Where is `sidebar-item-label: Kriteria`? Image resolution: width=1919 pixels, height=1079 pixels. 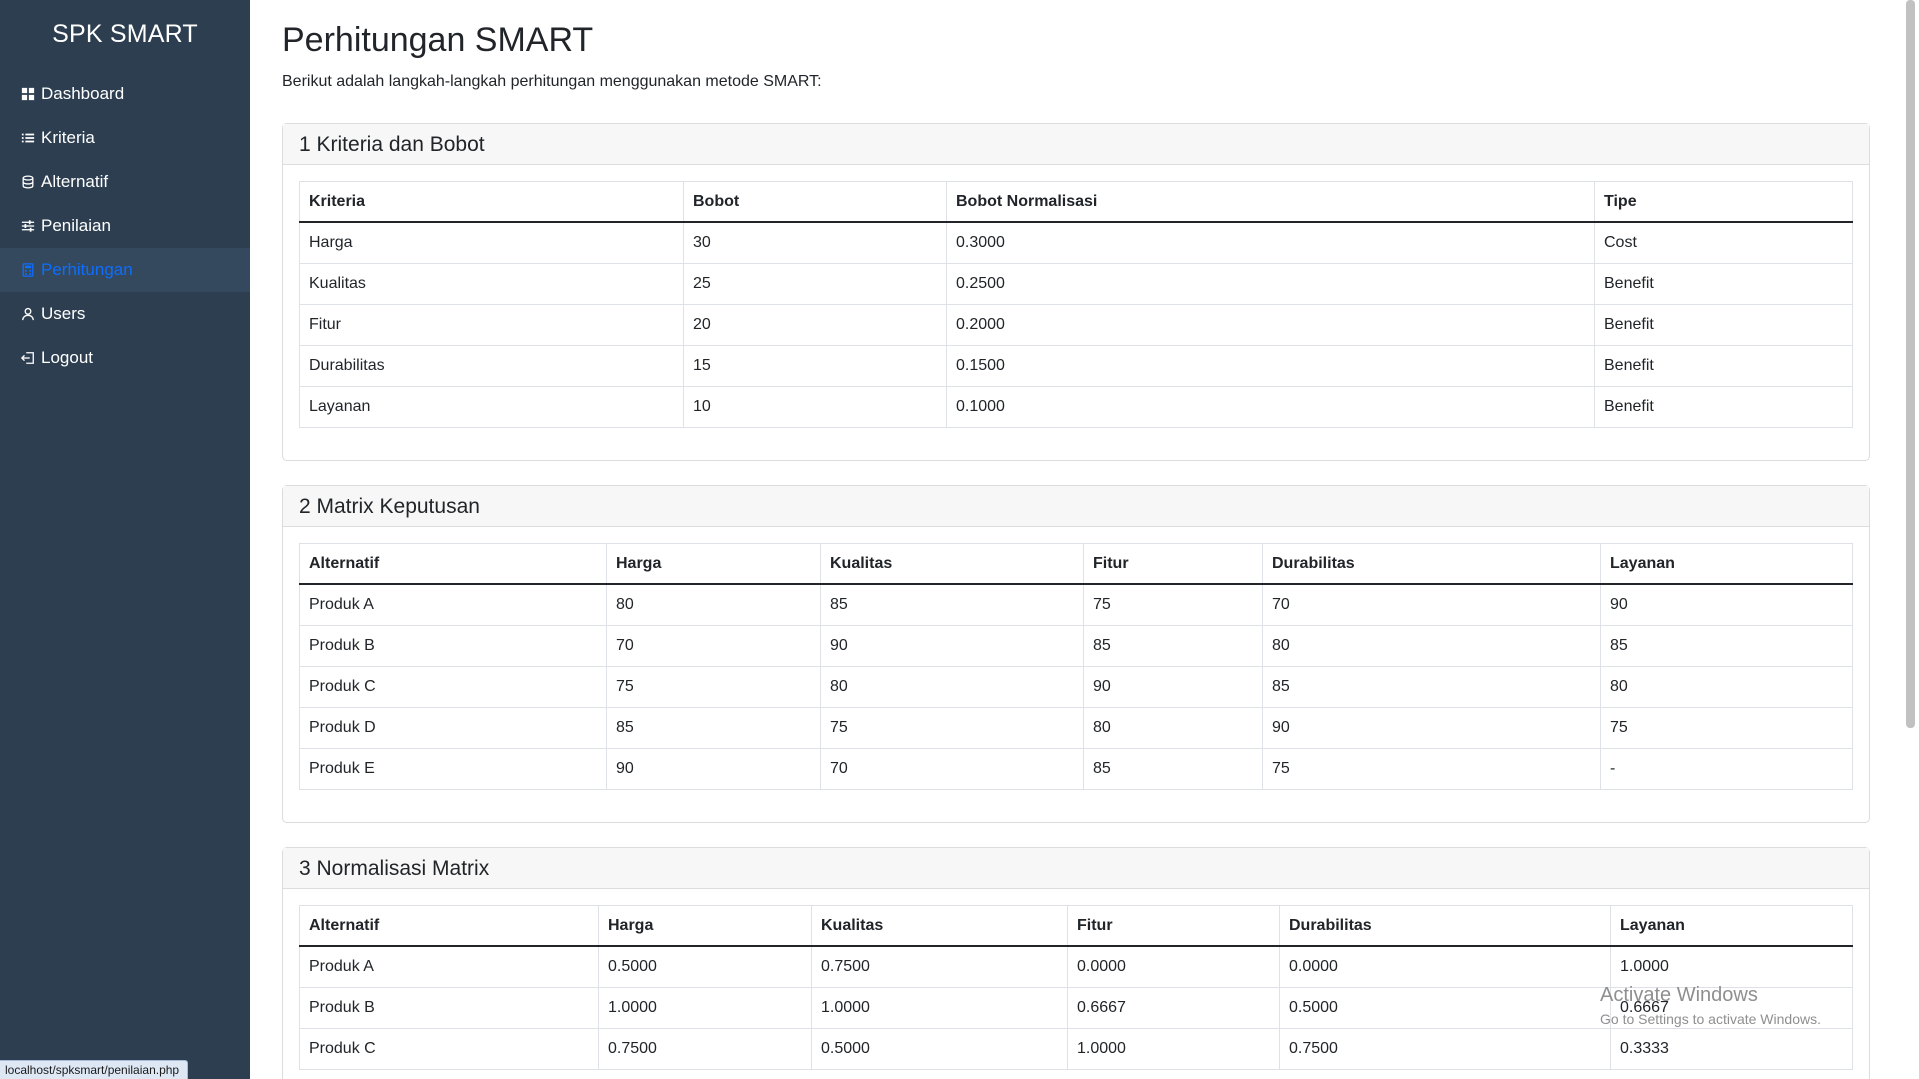
sidebar-item-label: Kriteria is located at coordinates (68, 137).